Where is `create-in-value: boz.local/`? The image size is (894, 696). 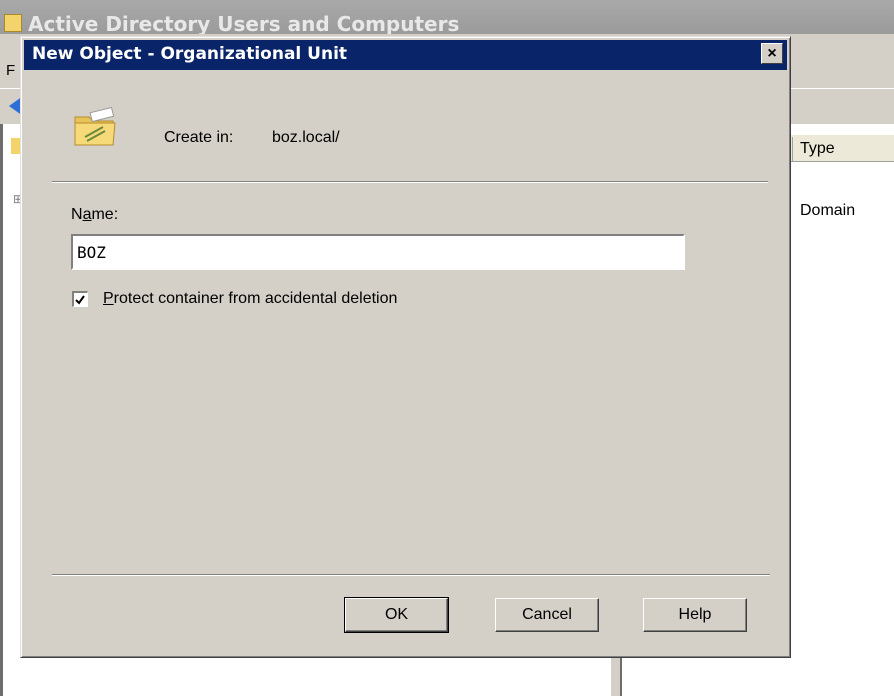
create-in-value: boz.local/ is located at coordinates (306, 137).